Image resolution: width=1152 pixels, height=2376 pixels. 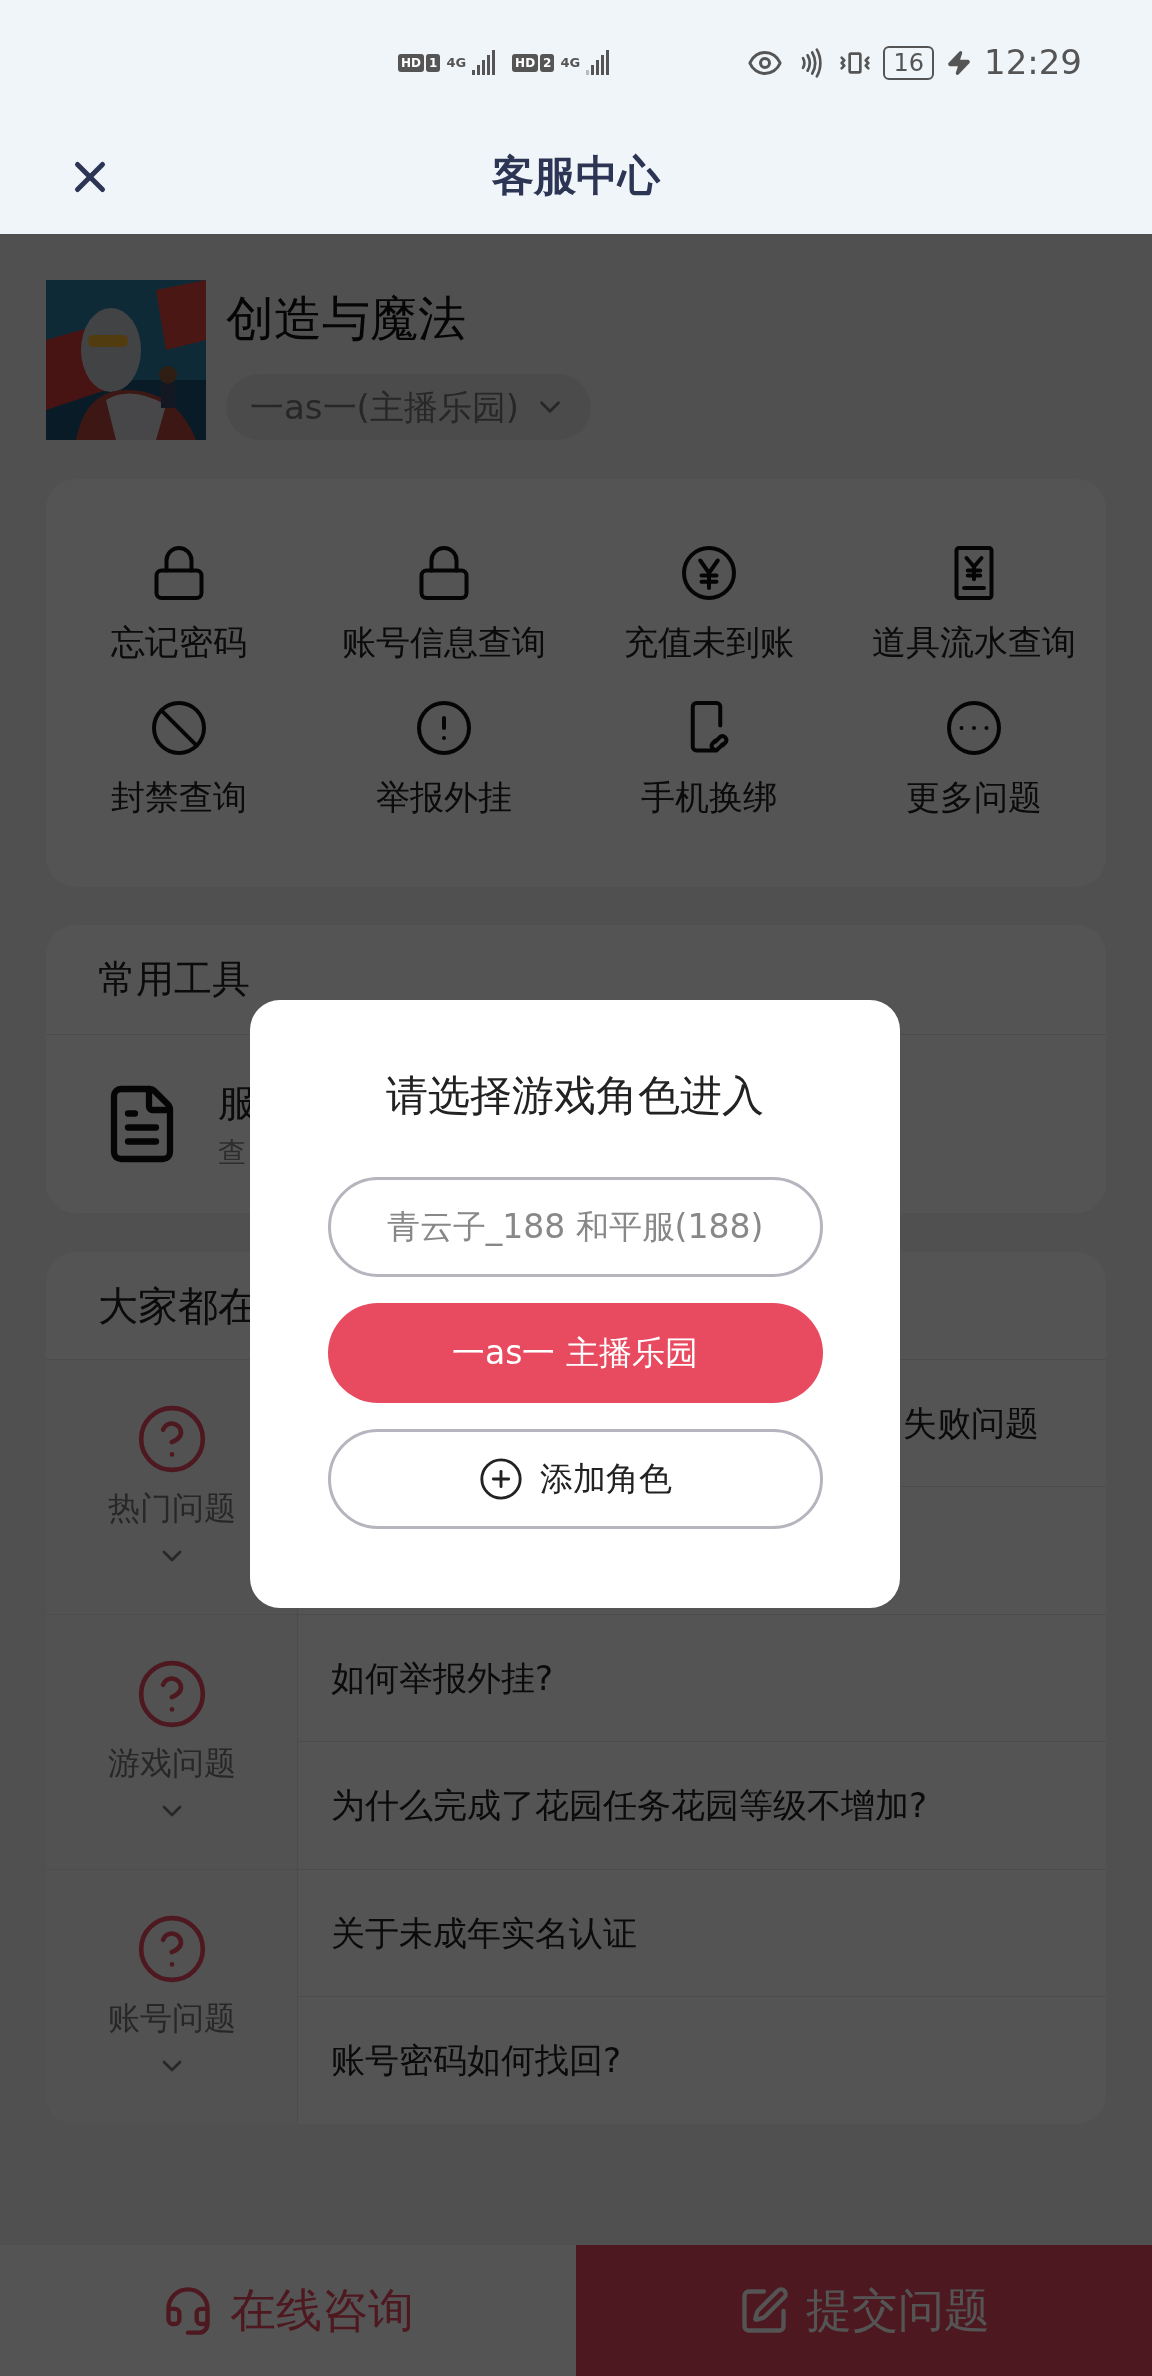 I want to click on role-option: 一as一 主播乐园, so click(x=575, y=1353).